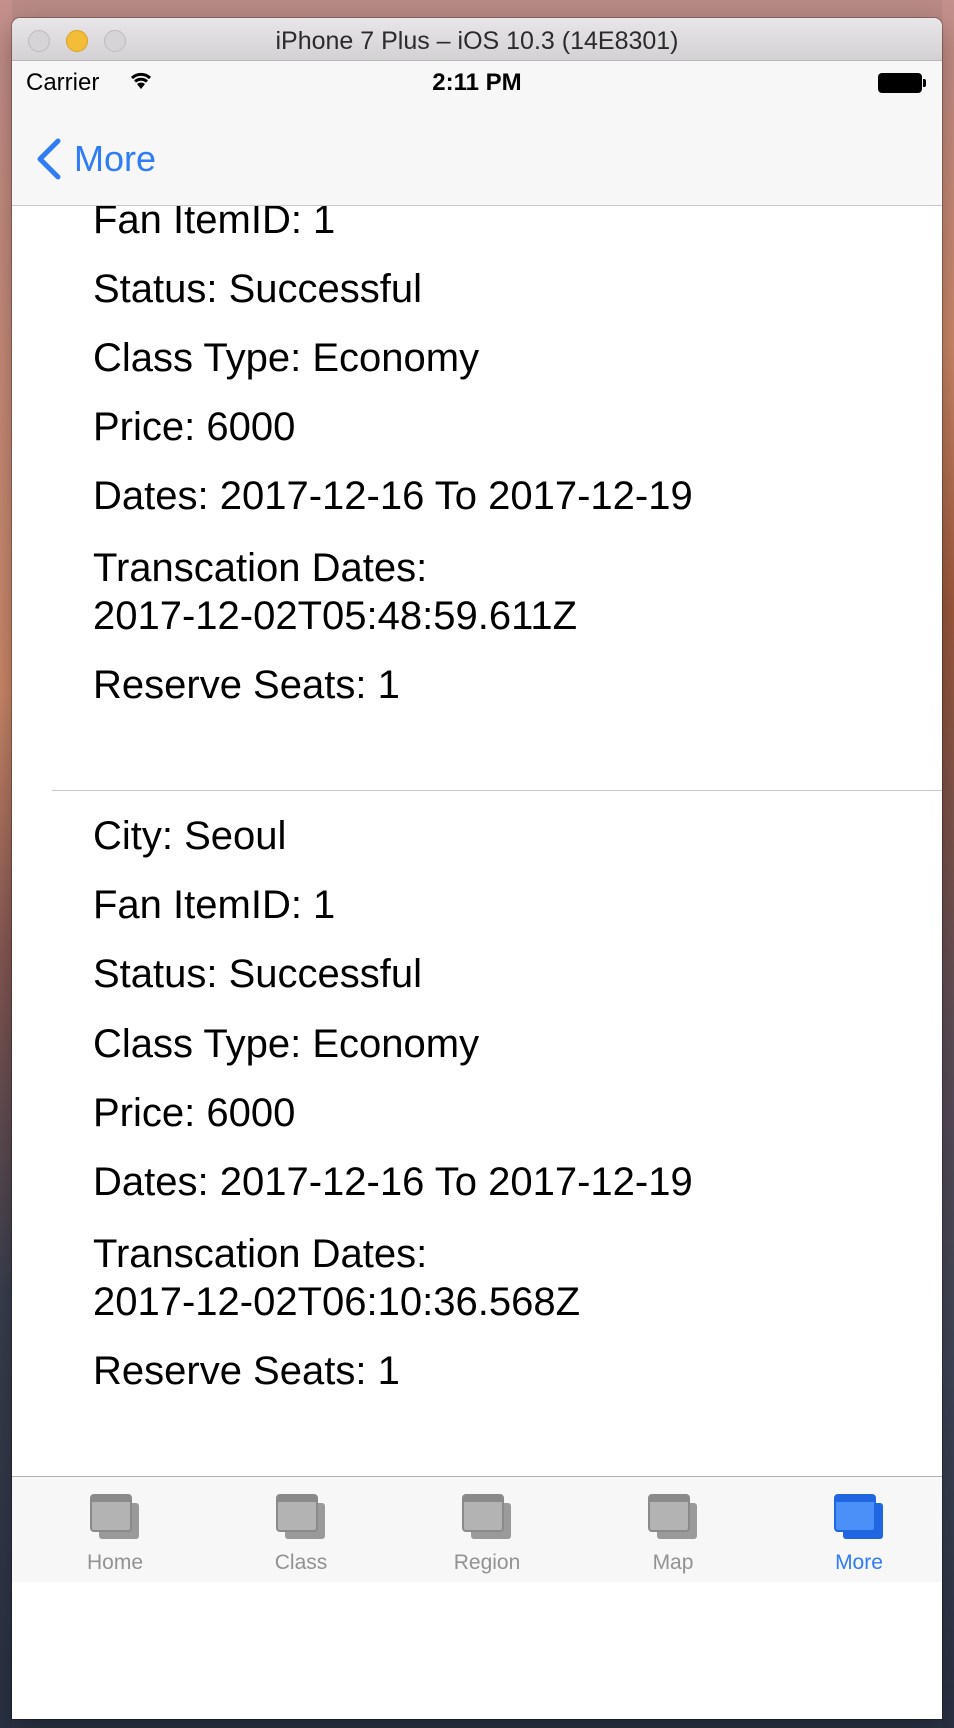 The width and height of the screenshot is (954, 1728). What do you see at coordinates (902, 83) in the screenshot?
I see `battery-icon` at bounding box center [902, 83].